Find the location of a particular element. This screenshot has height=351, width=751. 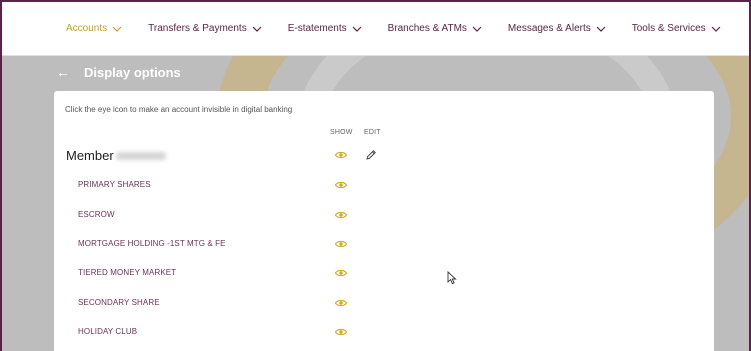

edit-column-header: EDIT is located at coordinates (372, 132).